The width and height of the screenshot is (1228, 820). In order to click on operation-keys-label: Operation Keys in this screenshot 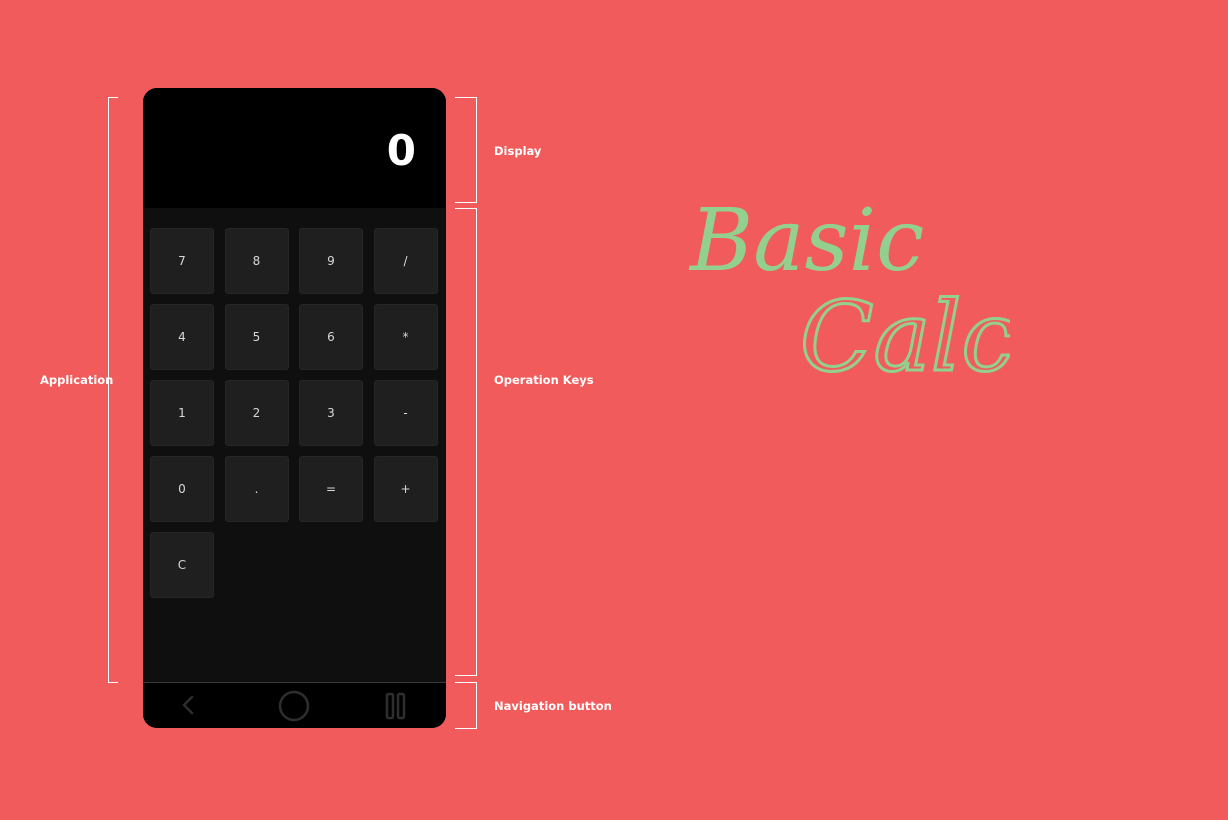, I will do `click(544, 380)`.